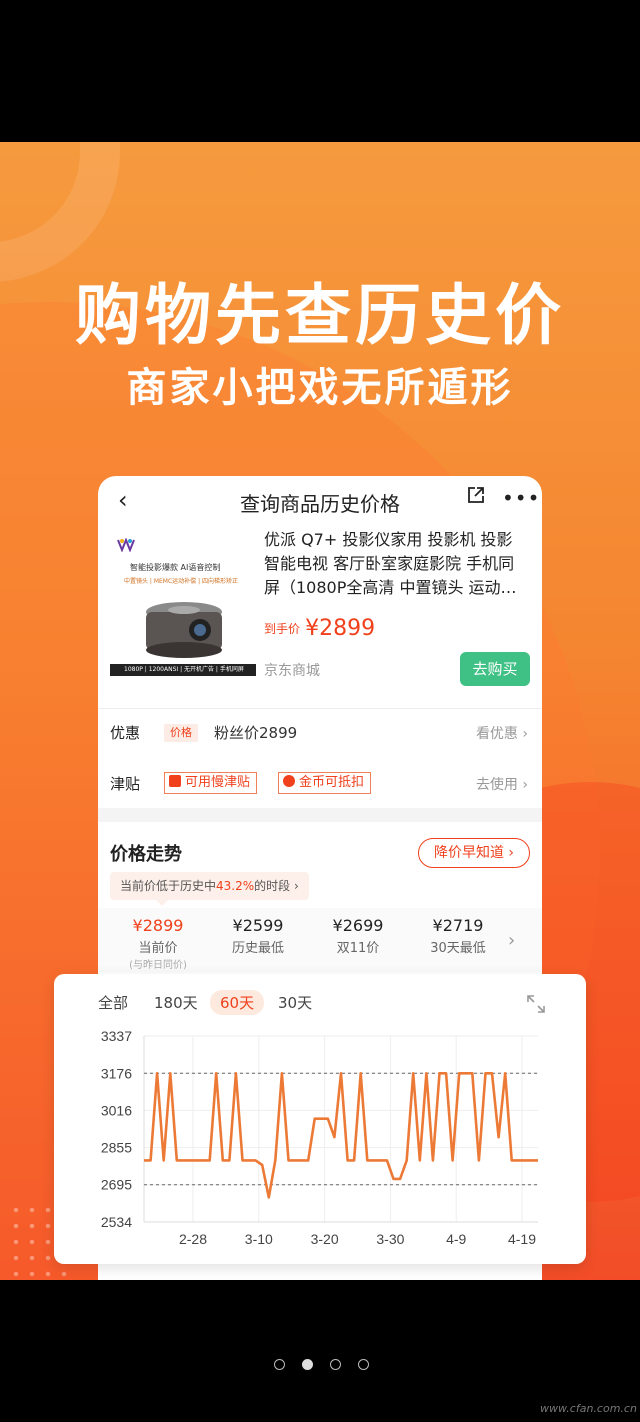 The width and height of the screenshot is (640, 1422). I want to click on price-label: 到手价, so click(282, 629).